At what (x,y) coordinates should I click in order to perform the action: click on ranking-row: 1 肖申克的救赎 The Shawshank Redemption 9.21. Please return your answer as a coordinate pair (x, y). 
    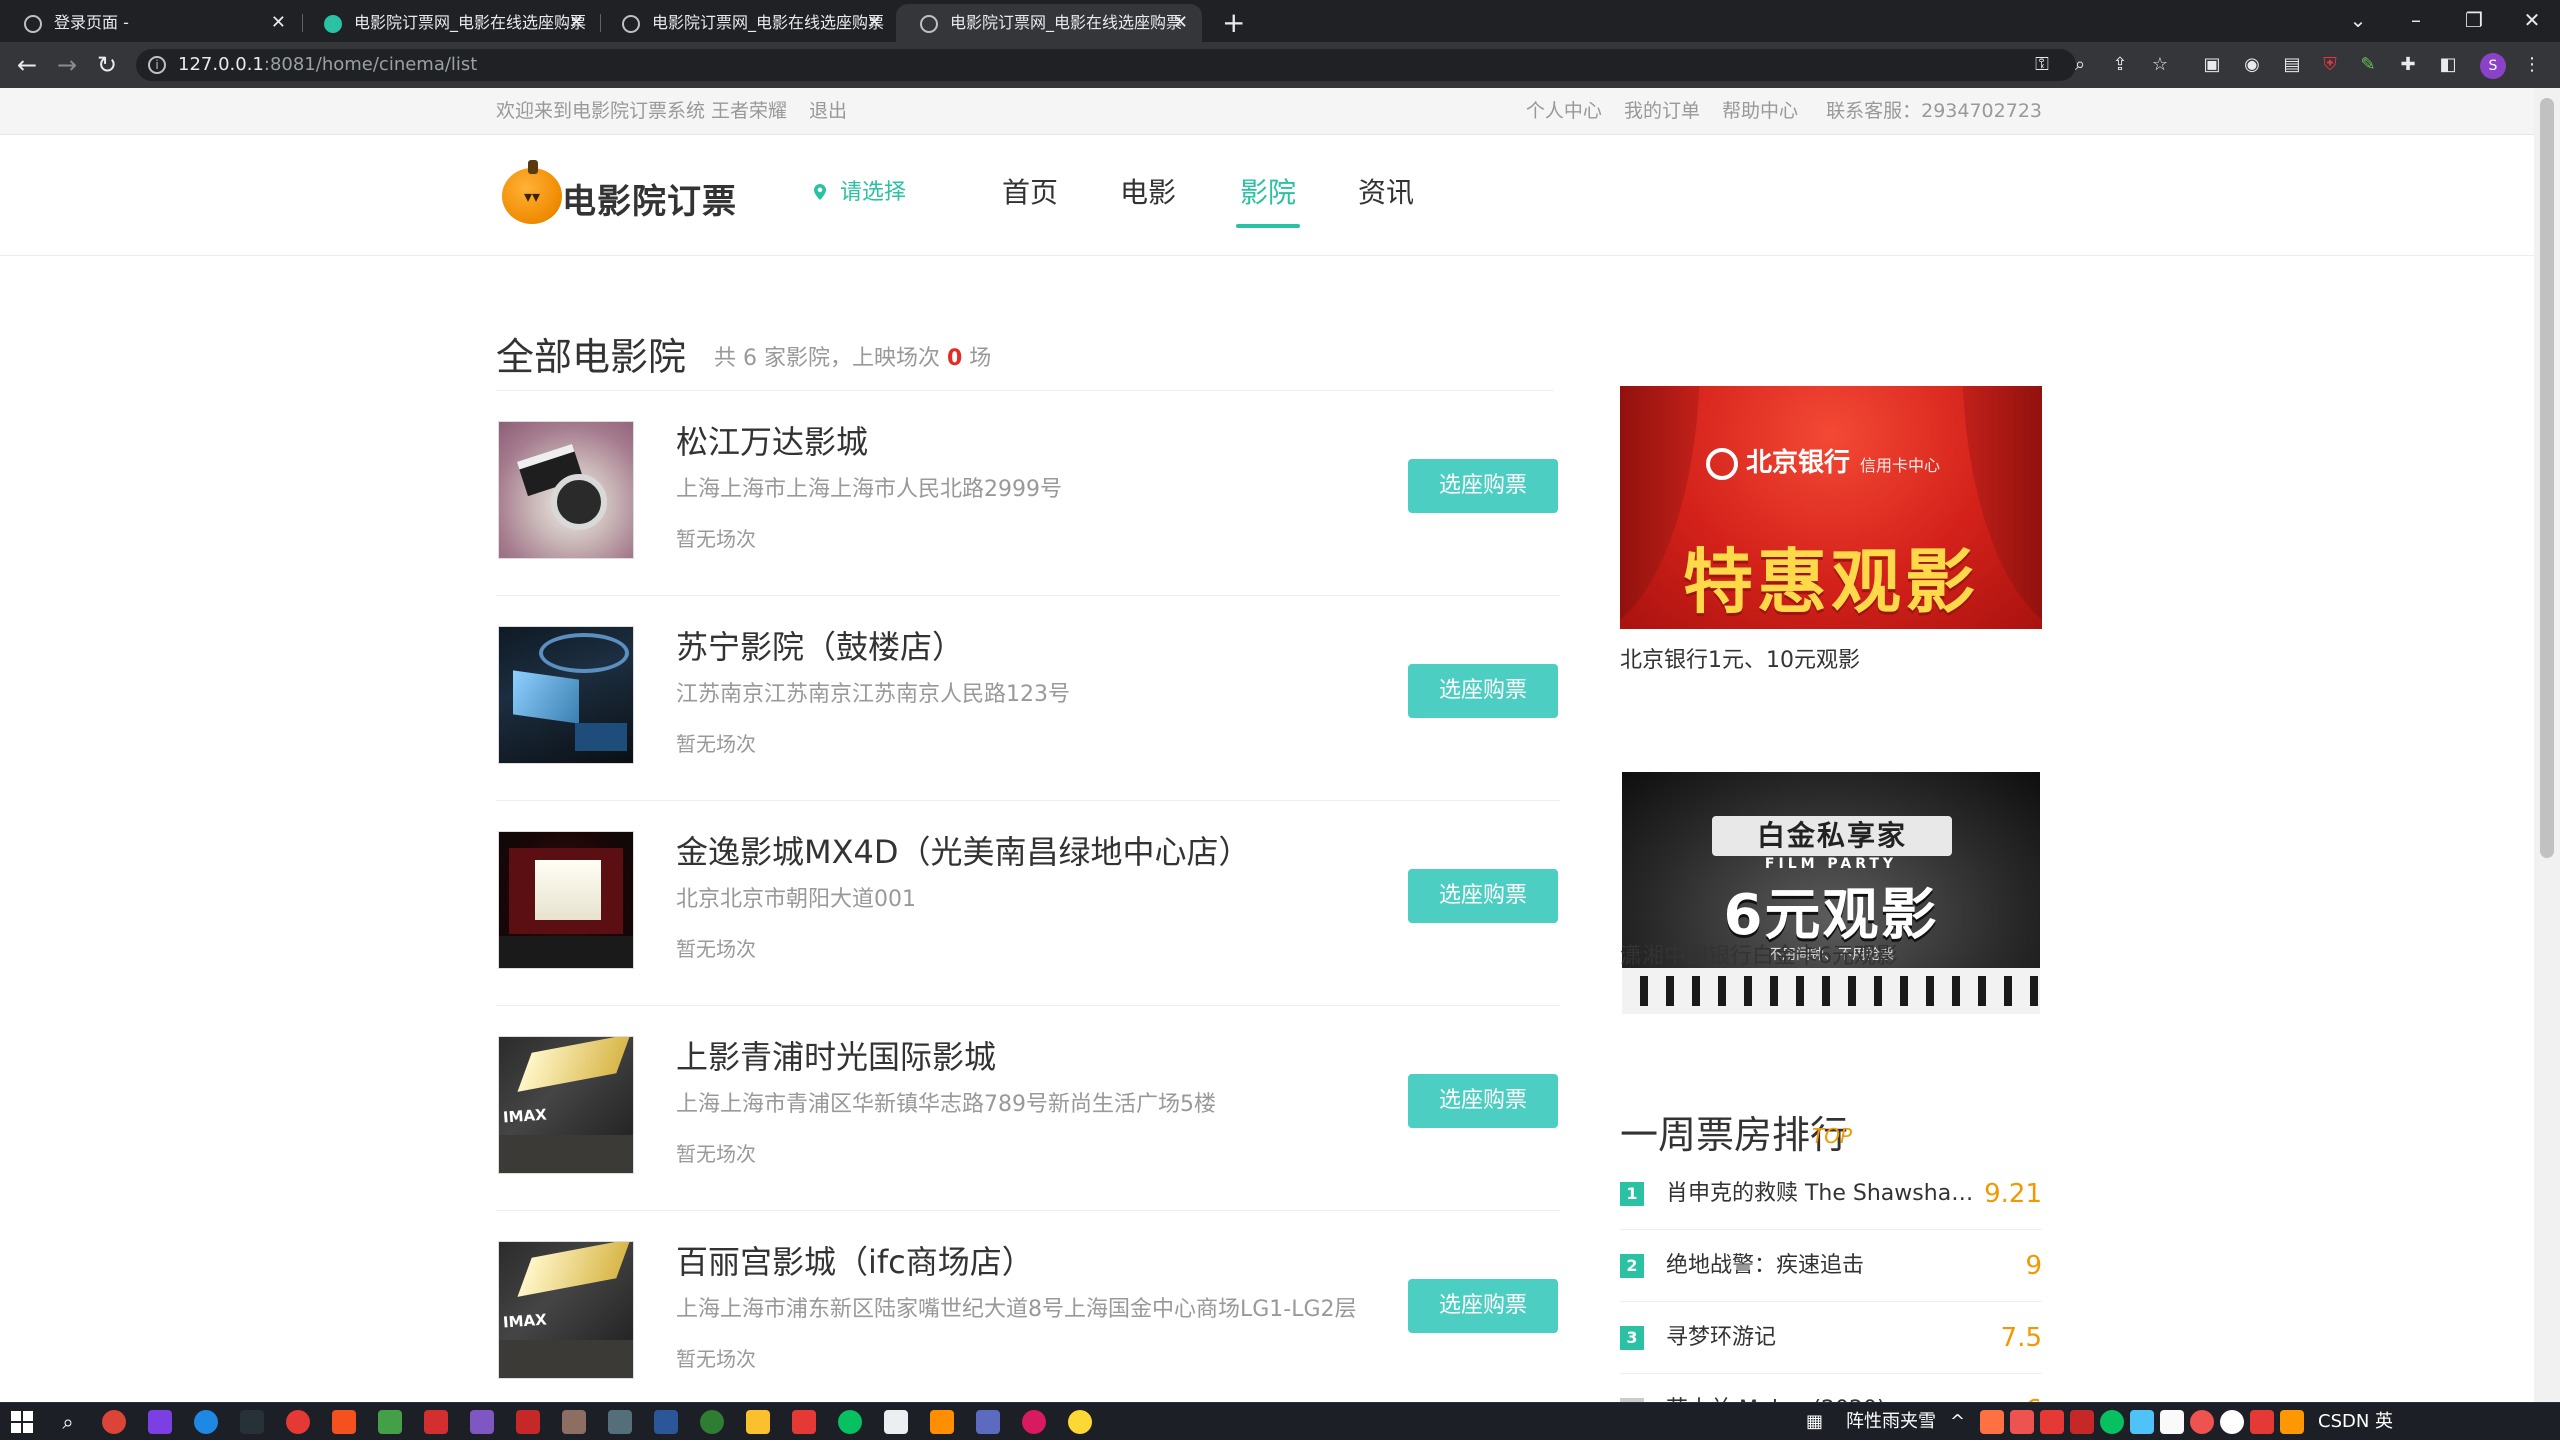
    Looking at the image, I should click on (1831, 1194).